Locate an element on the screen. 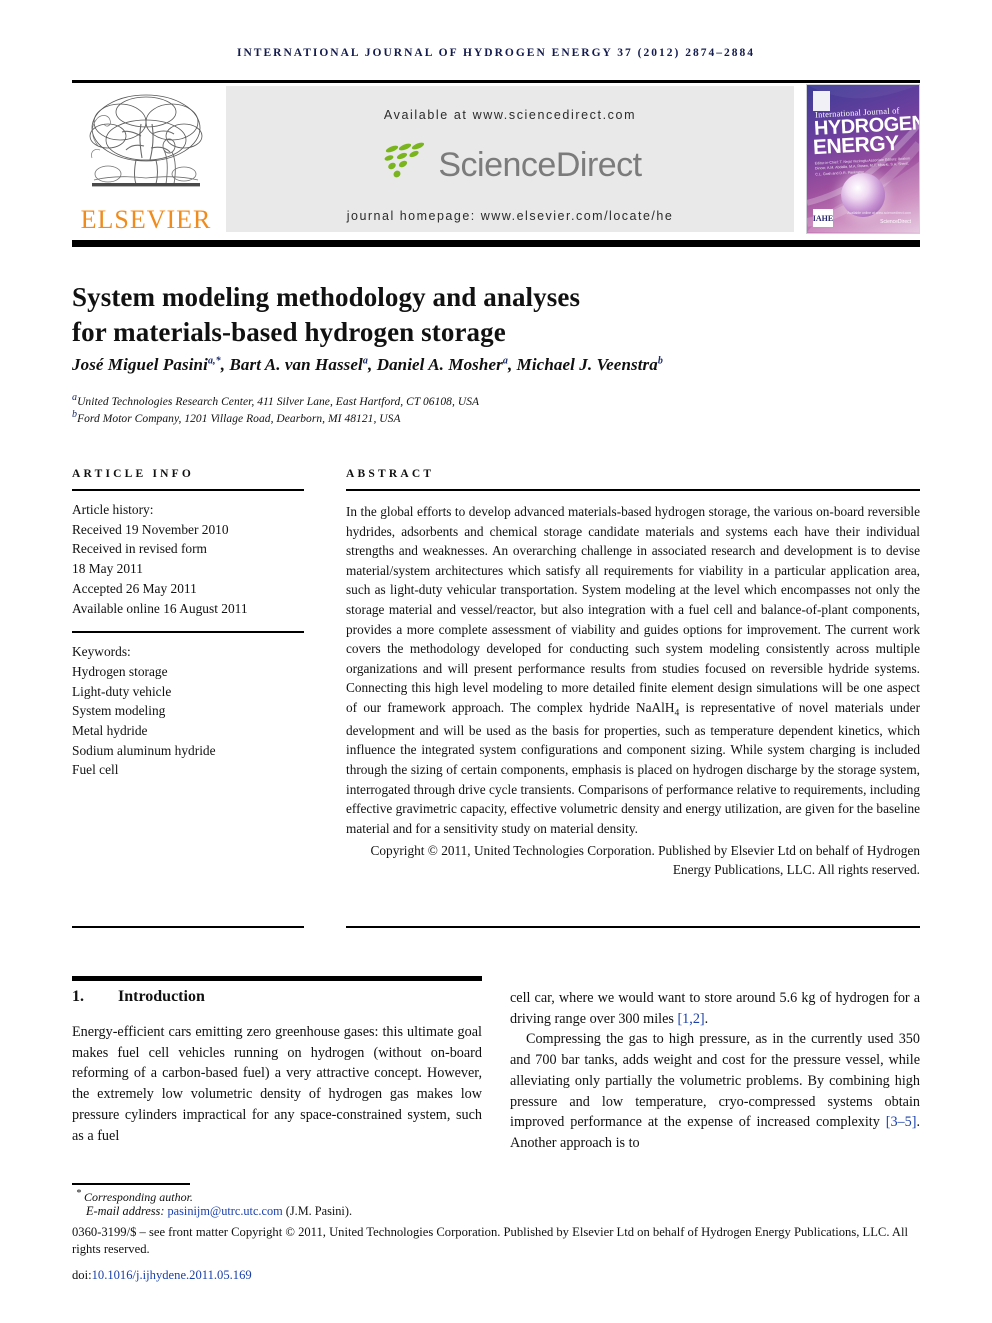 Image resolution: width=992 pixels, height=1323 pixels. citation-link: [1,2] is located at coordinates (690, 1019).